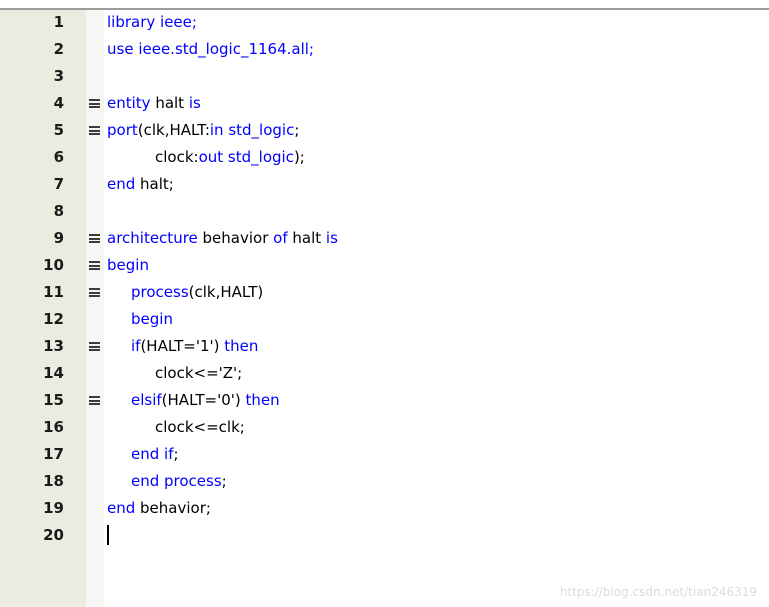 Image resolution: width=769 pixels, height=607 pixels. Describe the element at coordinates (384, 130) in the screenshot. I see `code-line: 5 port(clk,HALT:in std_logic;` at that location.